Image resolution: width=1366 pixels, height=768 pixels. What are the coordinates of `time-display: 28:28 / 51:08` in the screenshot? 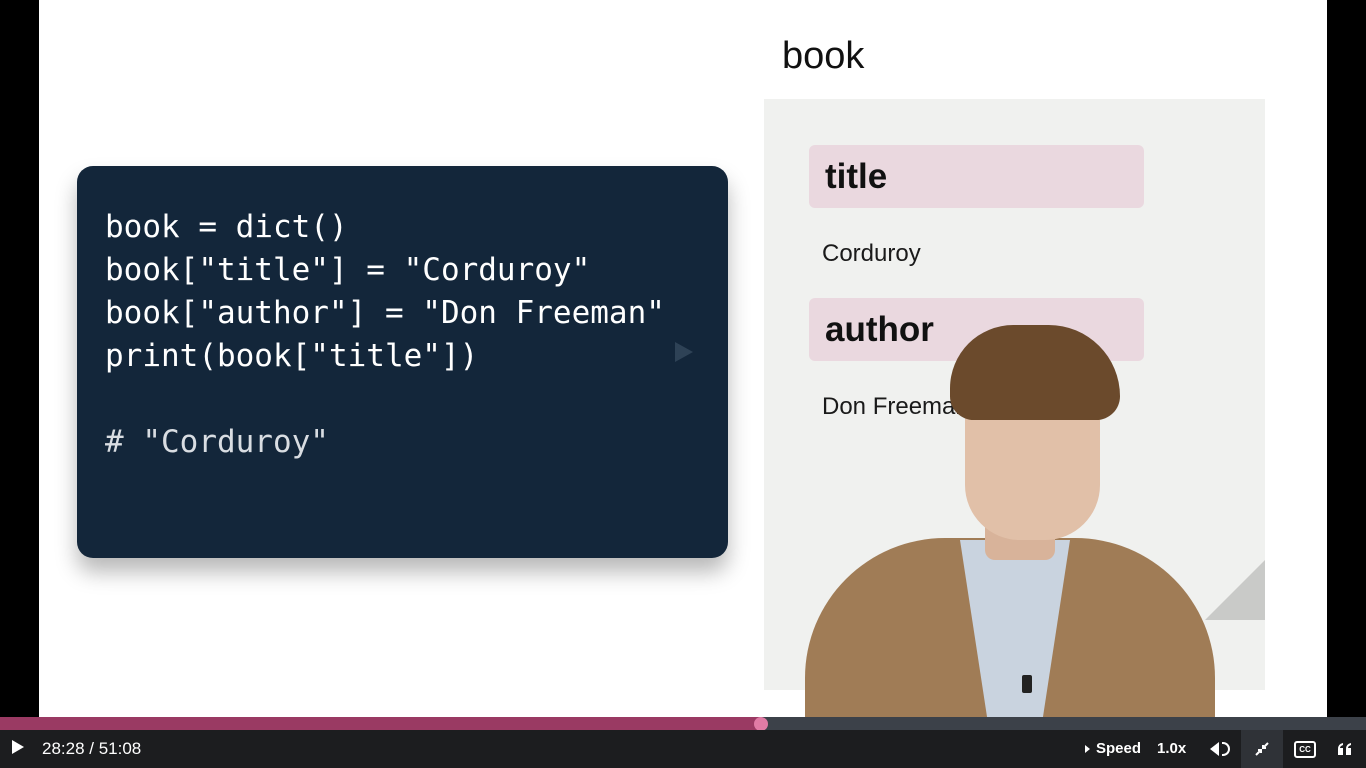 It's located at (92, 748).